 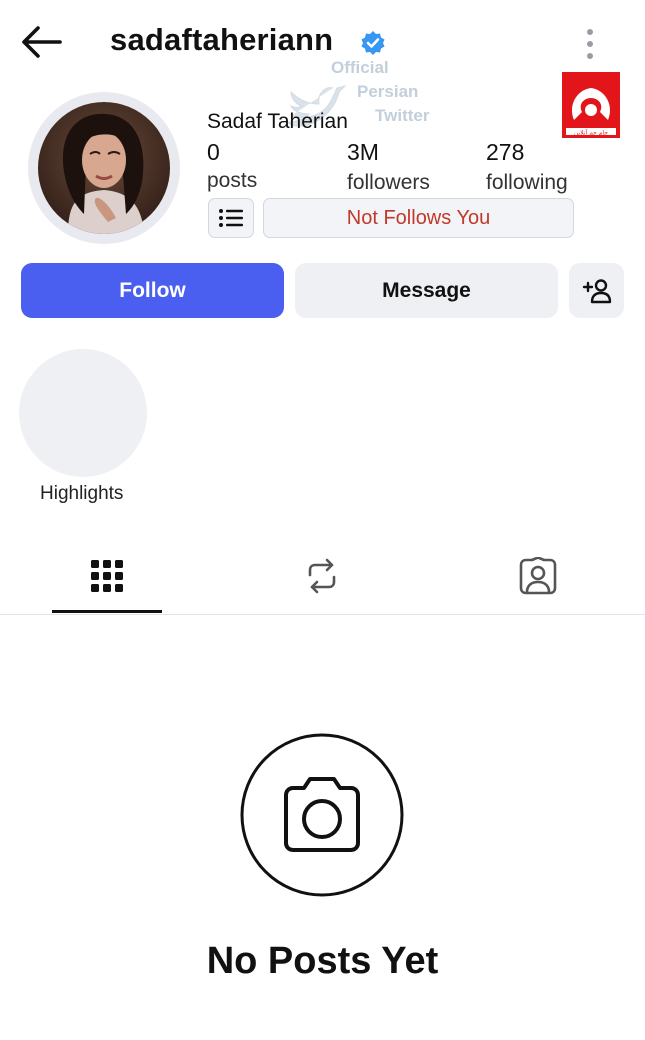 I want to click on highlight-circle, so click(x=83, y=413).